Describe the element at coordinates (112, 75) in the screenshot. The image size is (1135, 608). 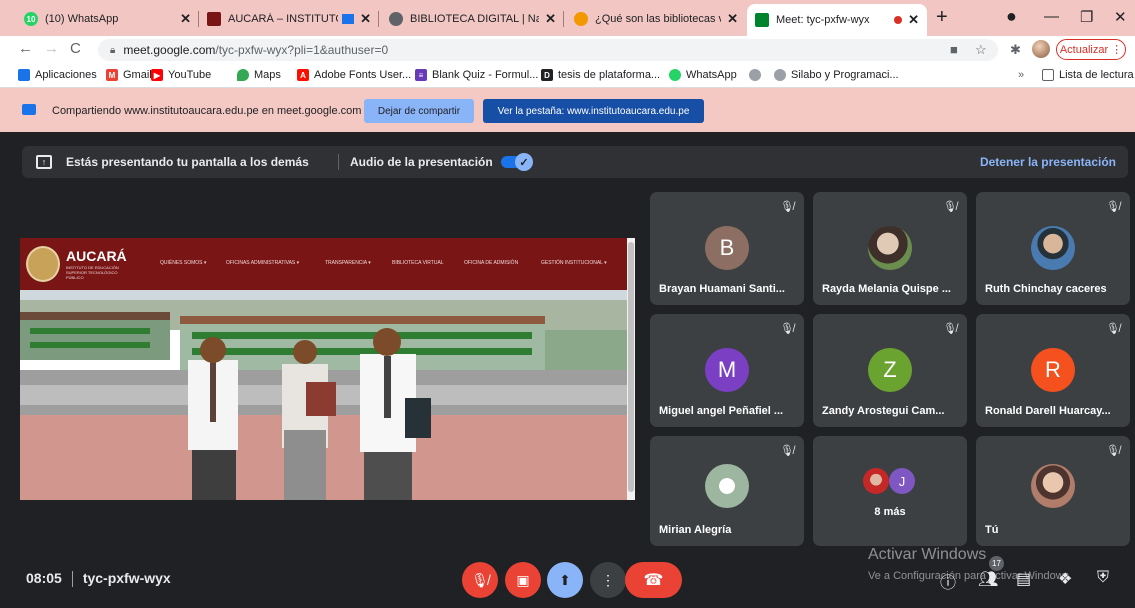
I see `gmail-icon: M` at that location.